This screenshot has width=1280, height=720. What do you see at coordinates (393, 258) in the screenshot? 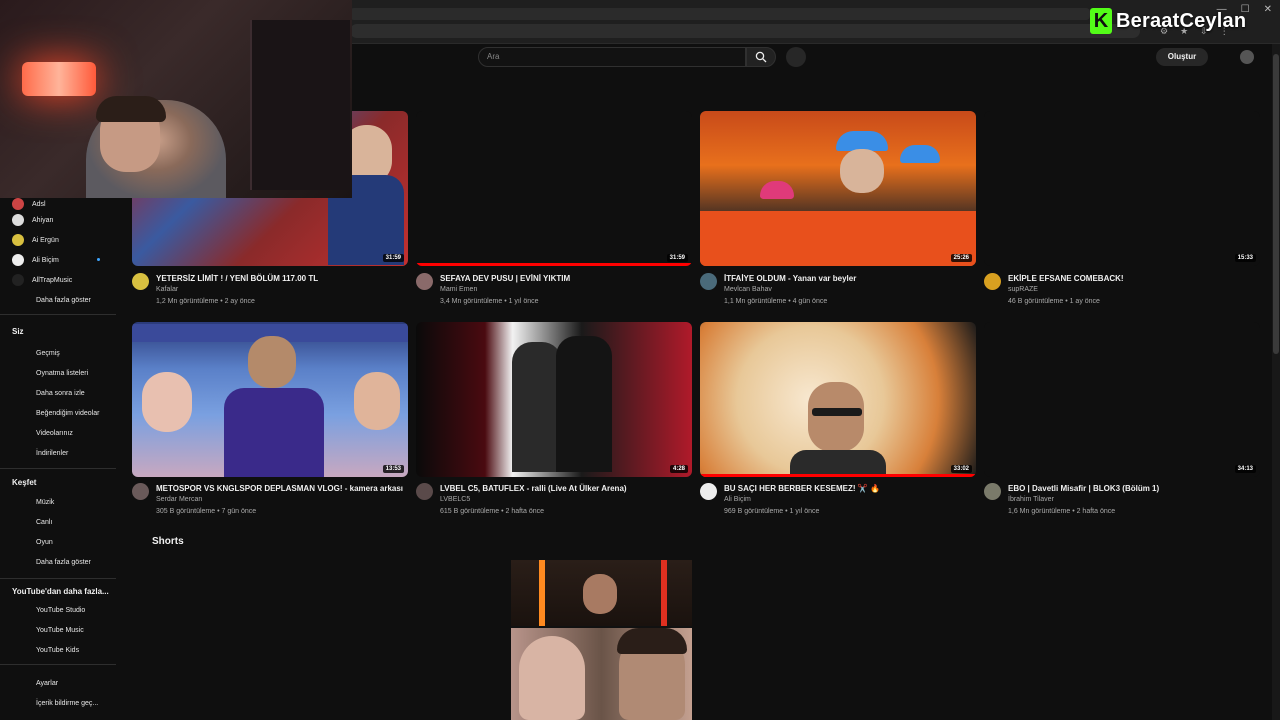
I see `video-duration: 31:59` at bounding box center [393, 258].